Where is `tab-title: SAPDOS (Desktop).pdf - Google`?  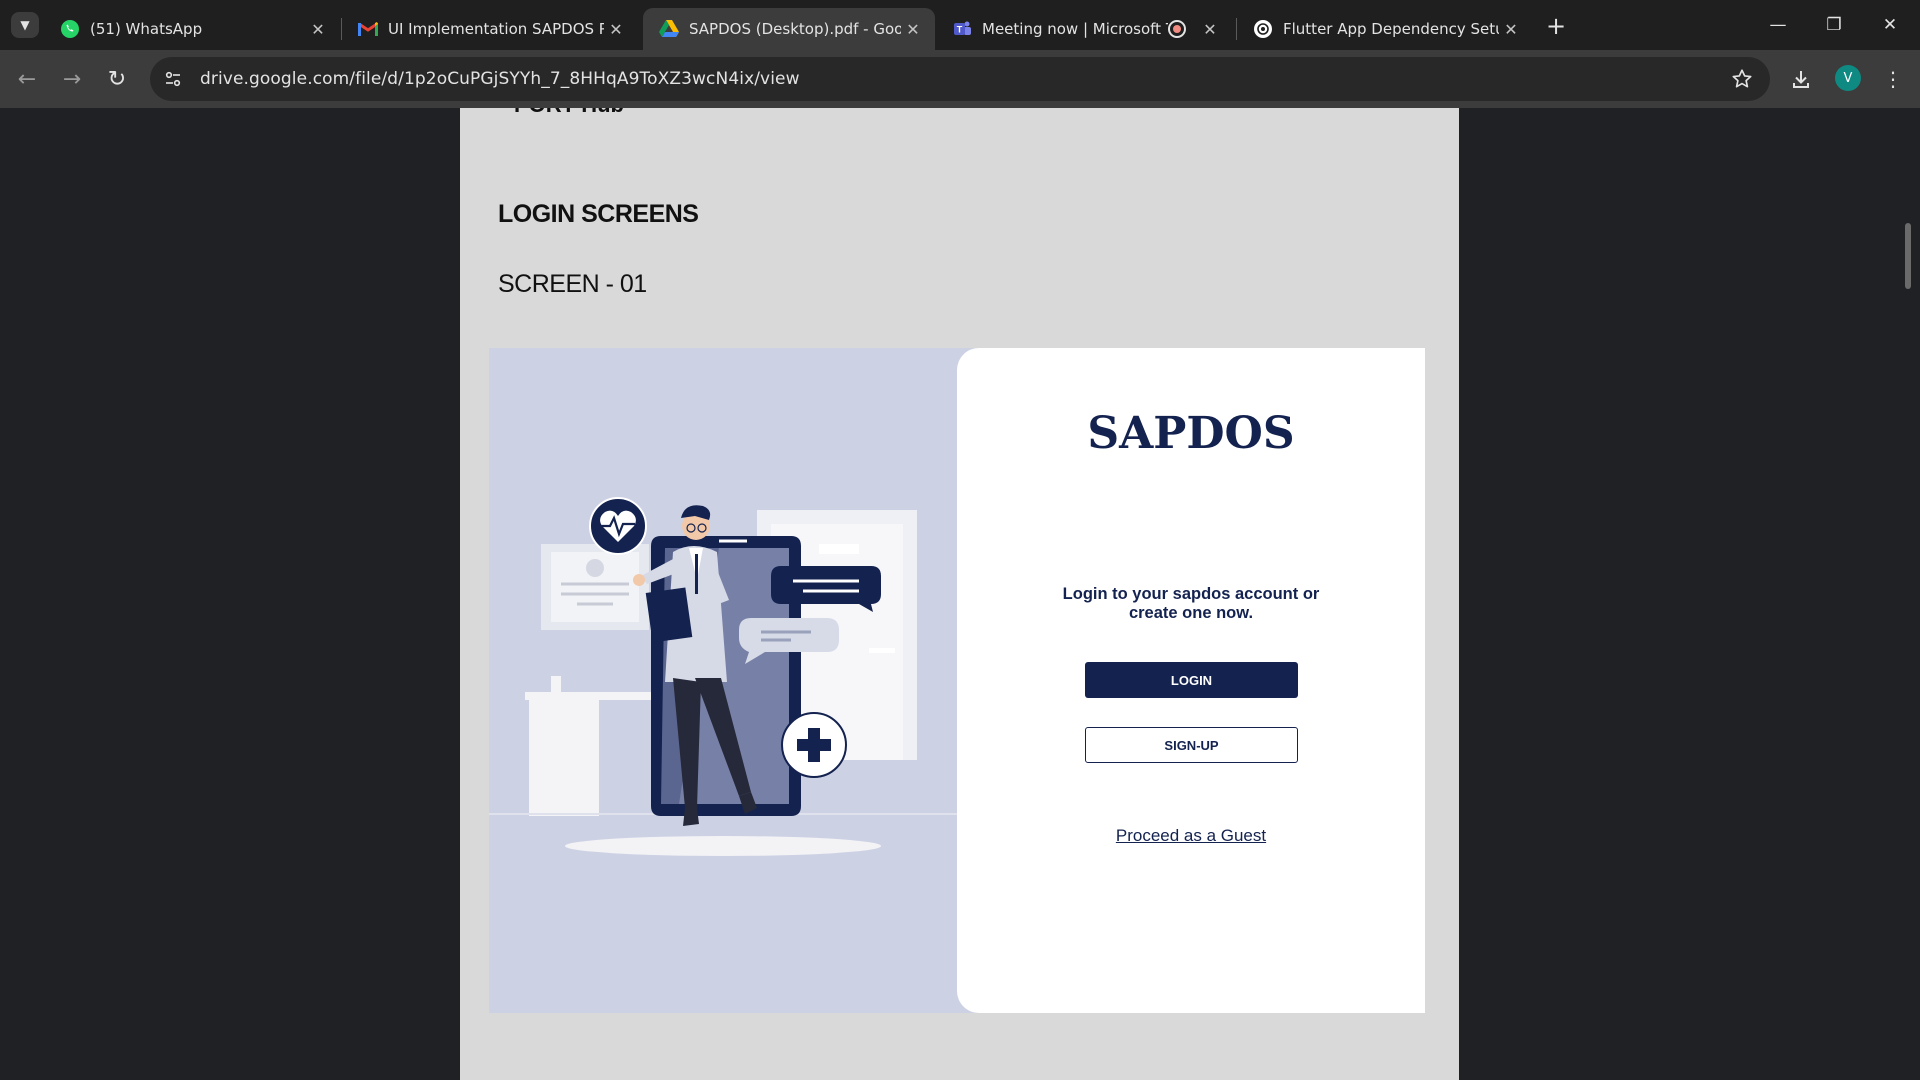 tab-title: SAPDOS (Desktop).pdf - Google is located at coordinates (795, 29).